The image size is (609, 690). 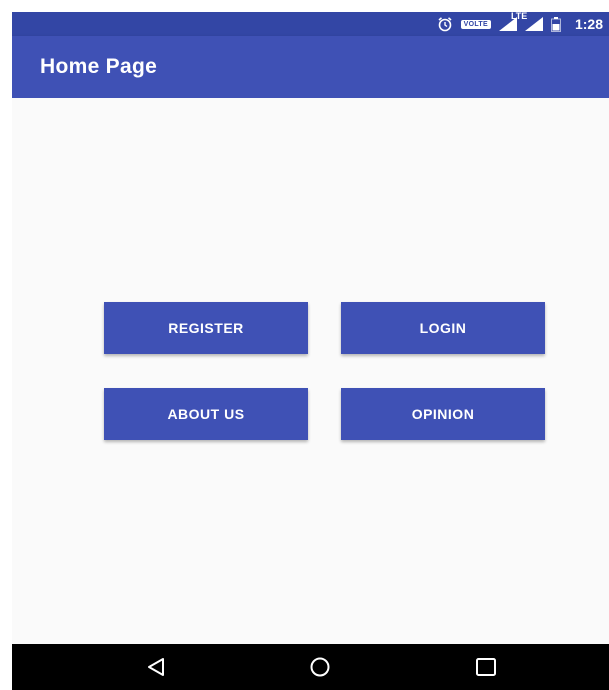 I want to click on app-bar: Home Page, so click(x=310, y=67).